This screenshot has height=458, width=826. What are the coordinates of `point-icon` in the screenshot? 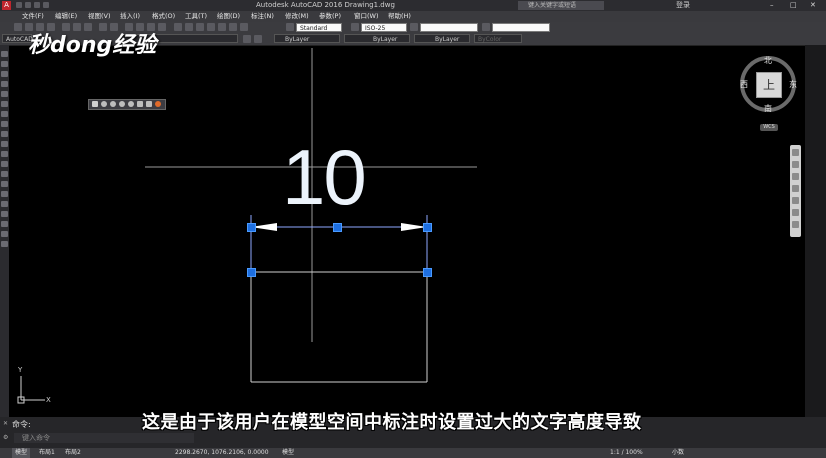 It's located at (4, 184).